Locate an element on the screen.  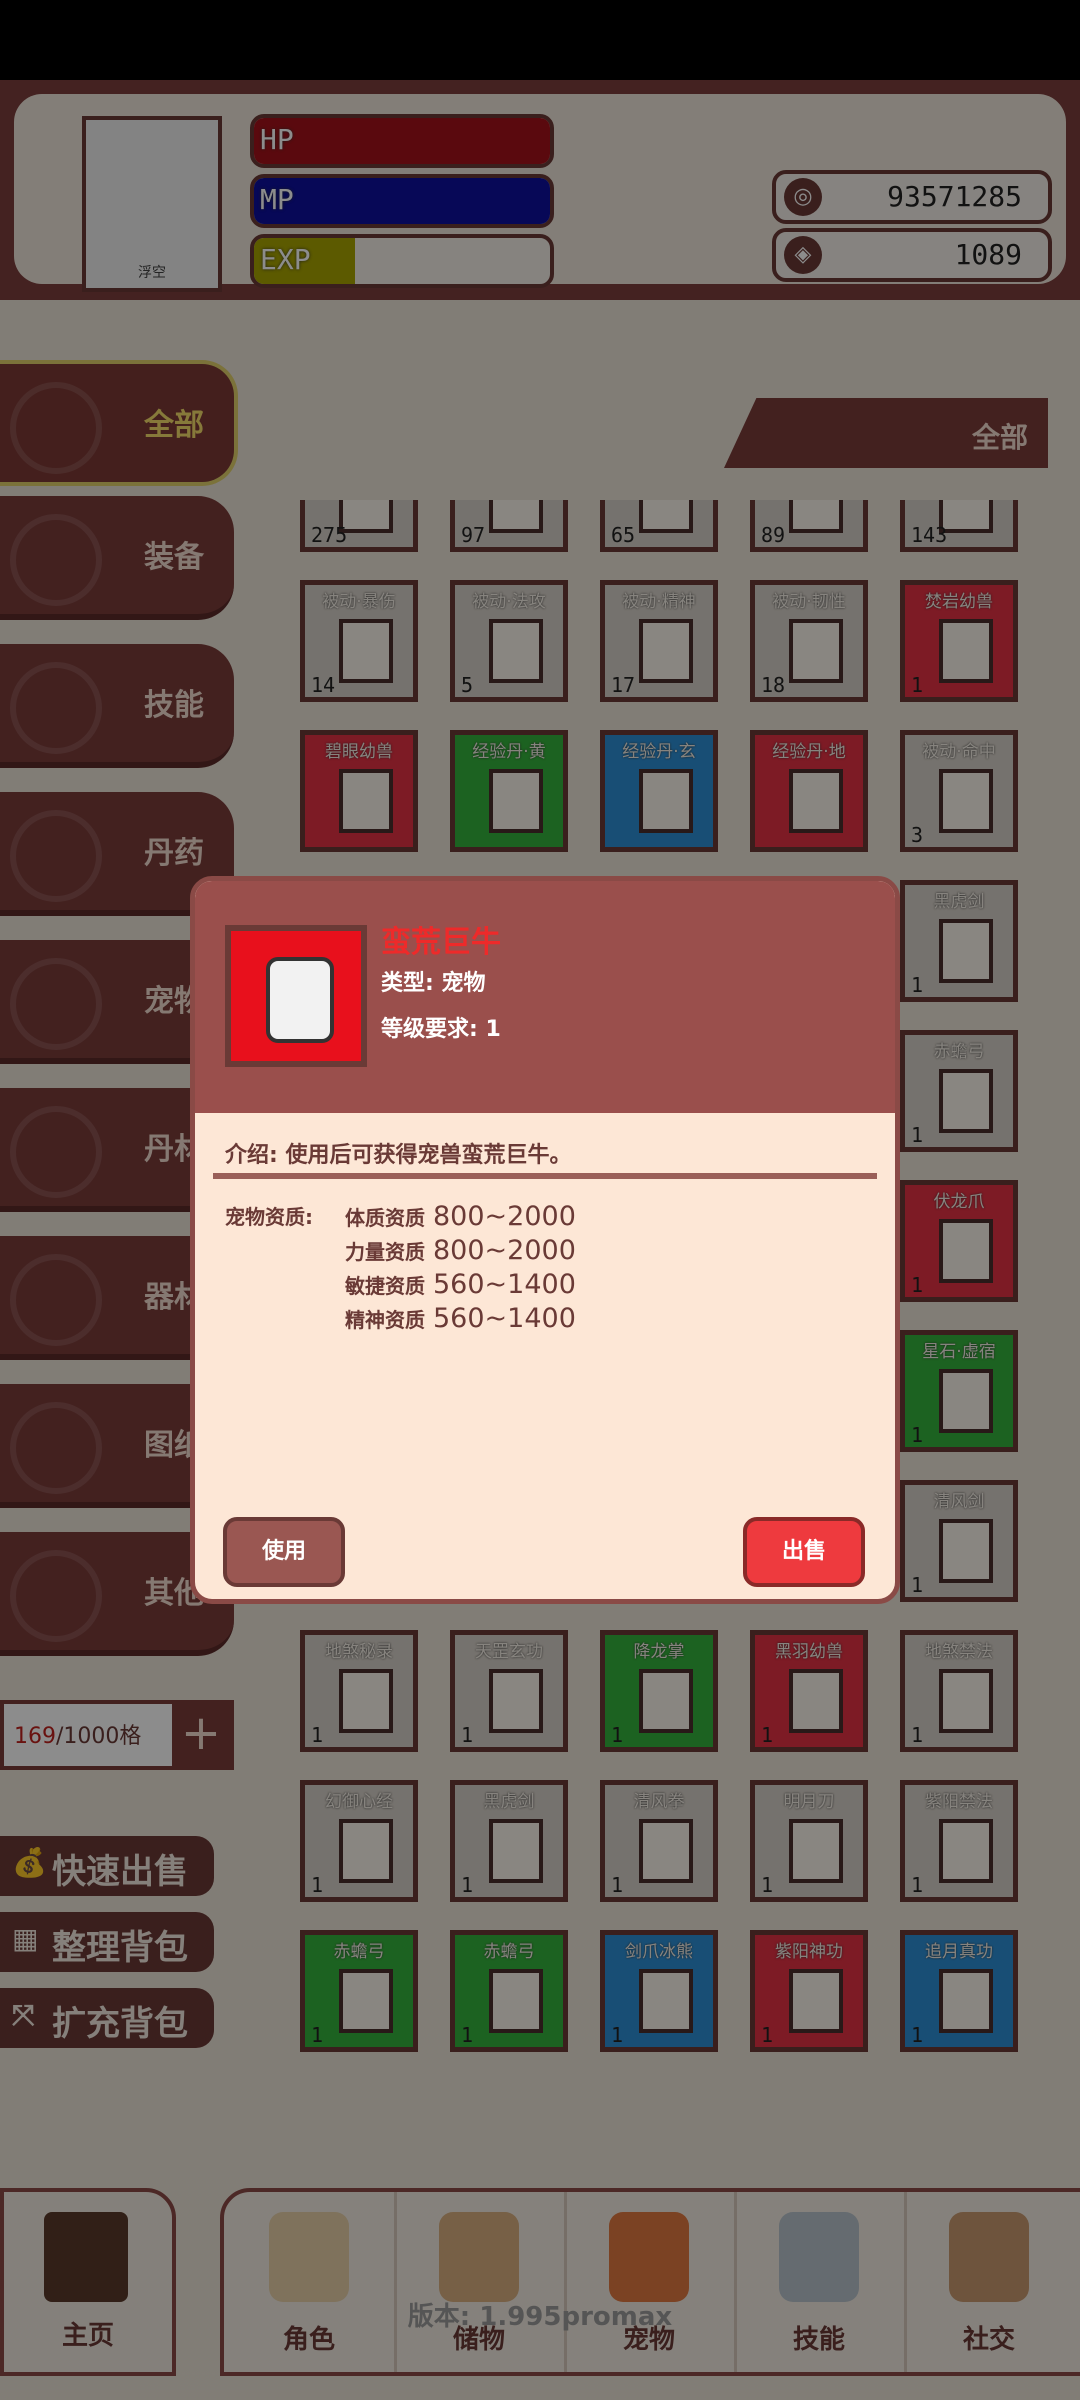
stat-row: 体质资质 800~2000 is located at coordinates (460, 1216).